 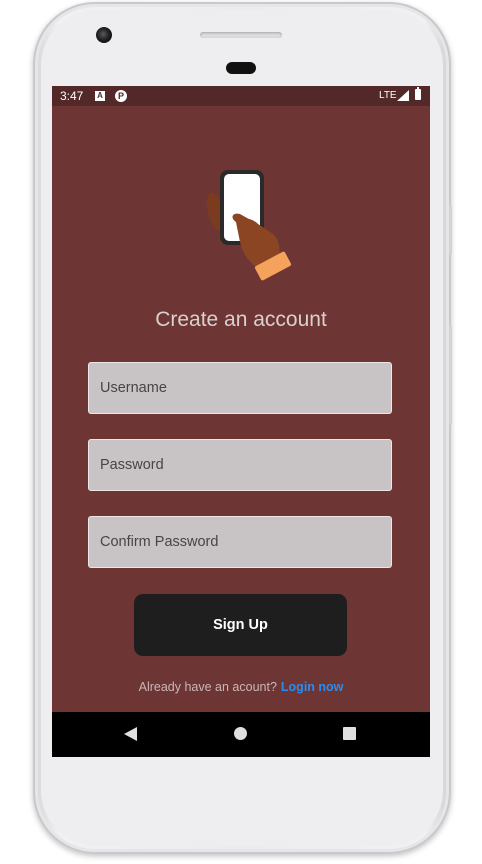 I want to click on power-button, so click(x=450, y=230).